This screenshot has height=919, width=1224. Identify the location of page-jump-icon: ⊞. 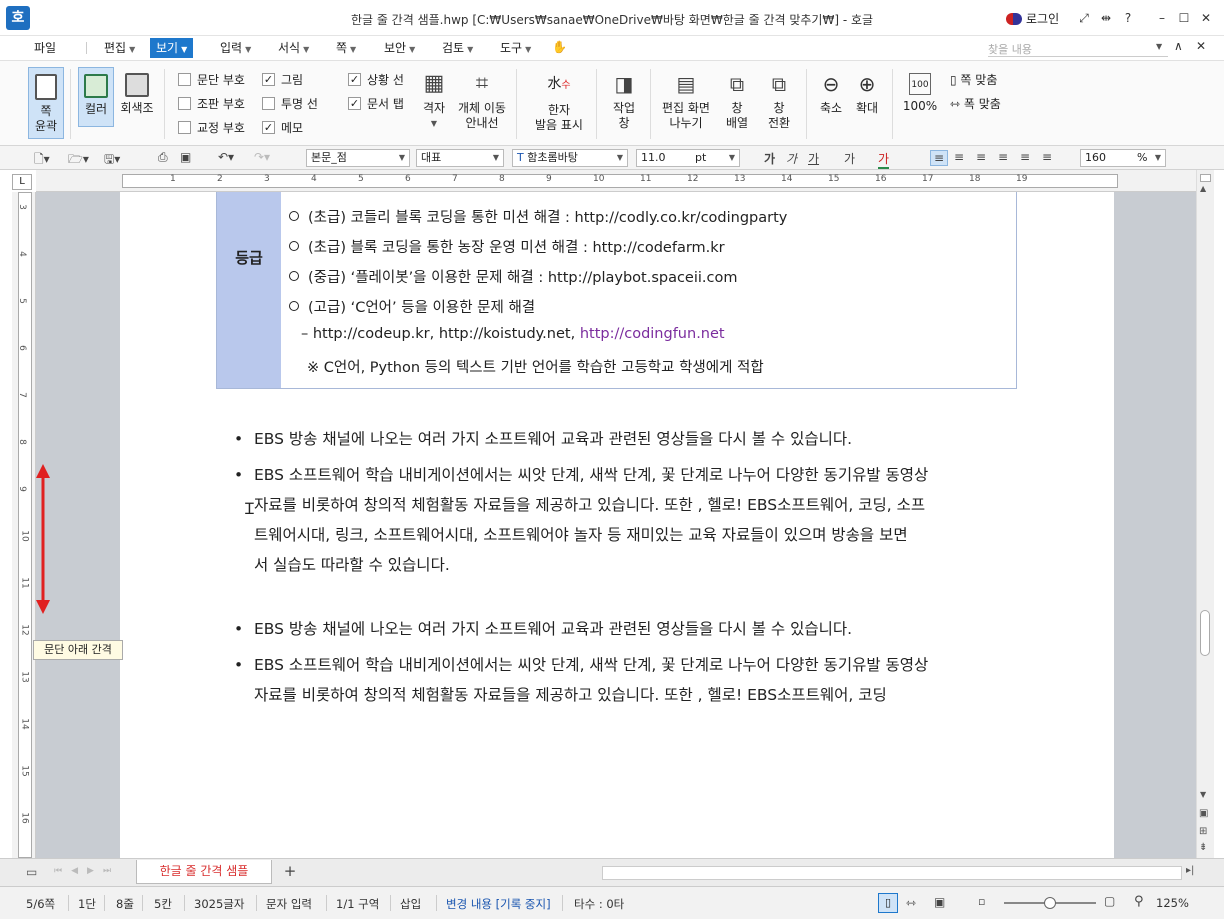
(1203, 831).